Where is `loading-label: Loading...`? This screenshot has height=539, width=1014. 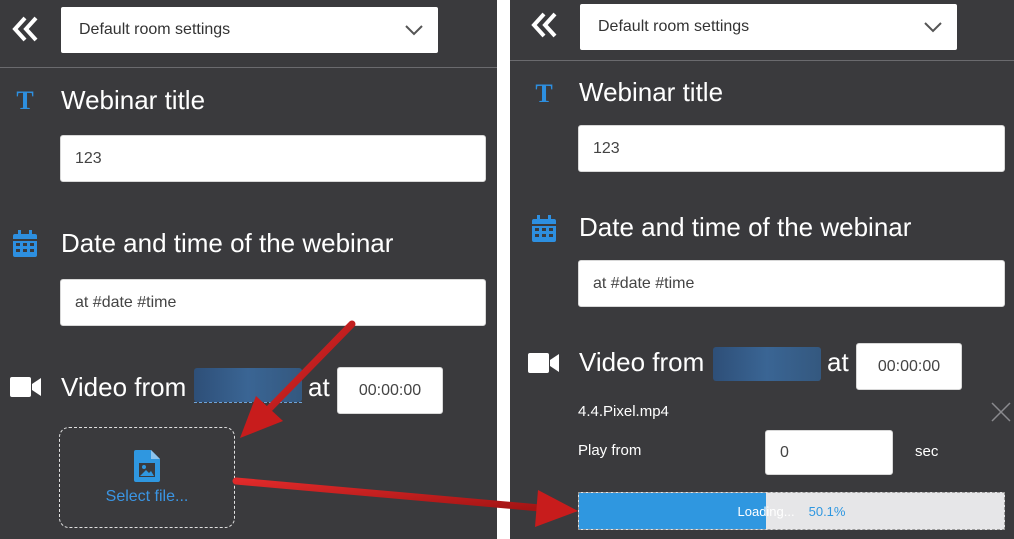 loading-label: Loading... is located at coordinates (766, 511).